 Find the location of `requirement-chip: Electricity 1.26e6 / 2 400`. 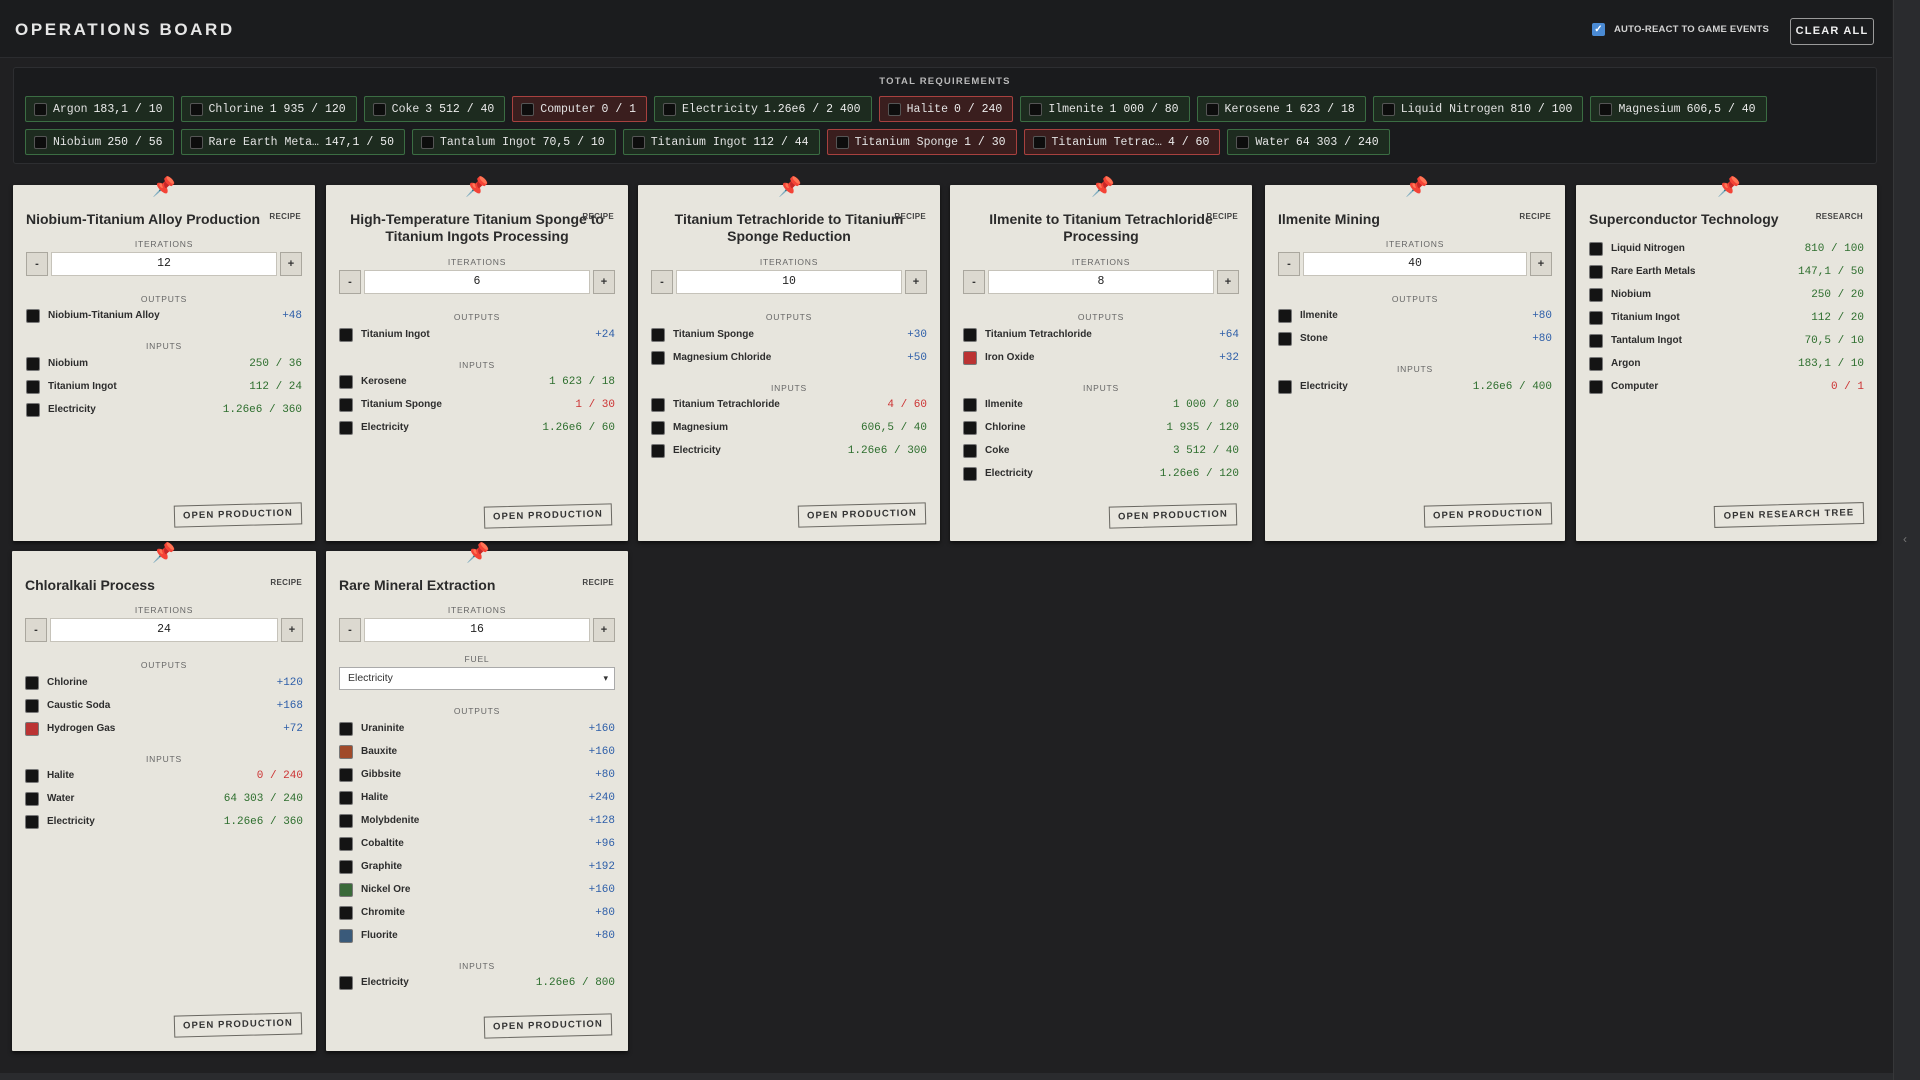

requirement-chip: Electricity 1.26e6 / 2 400 is located at coordinates (763, 109).